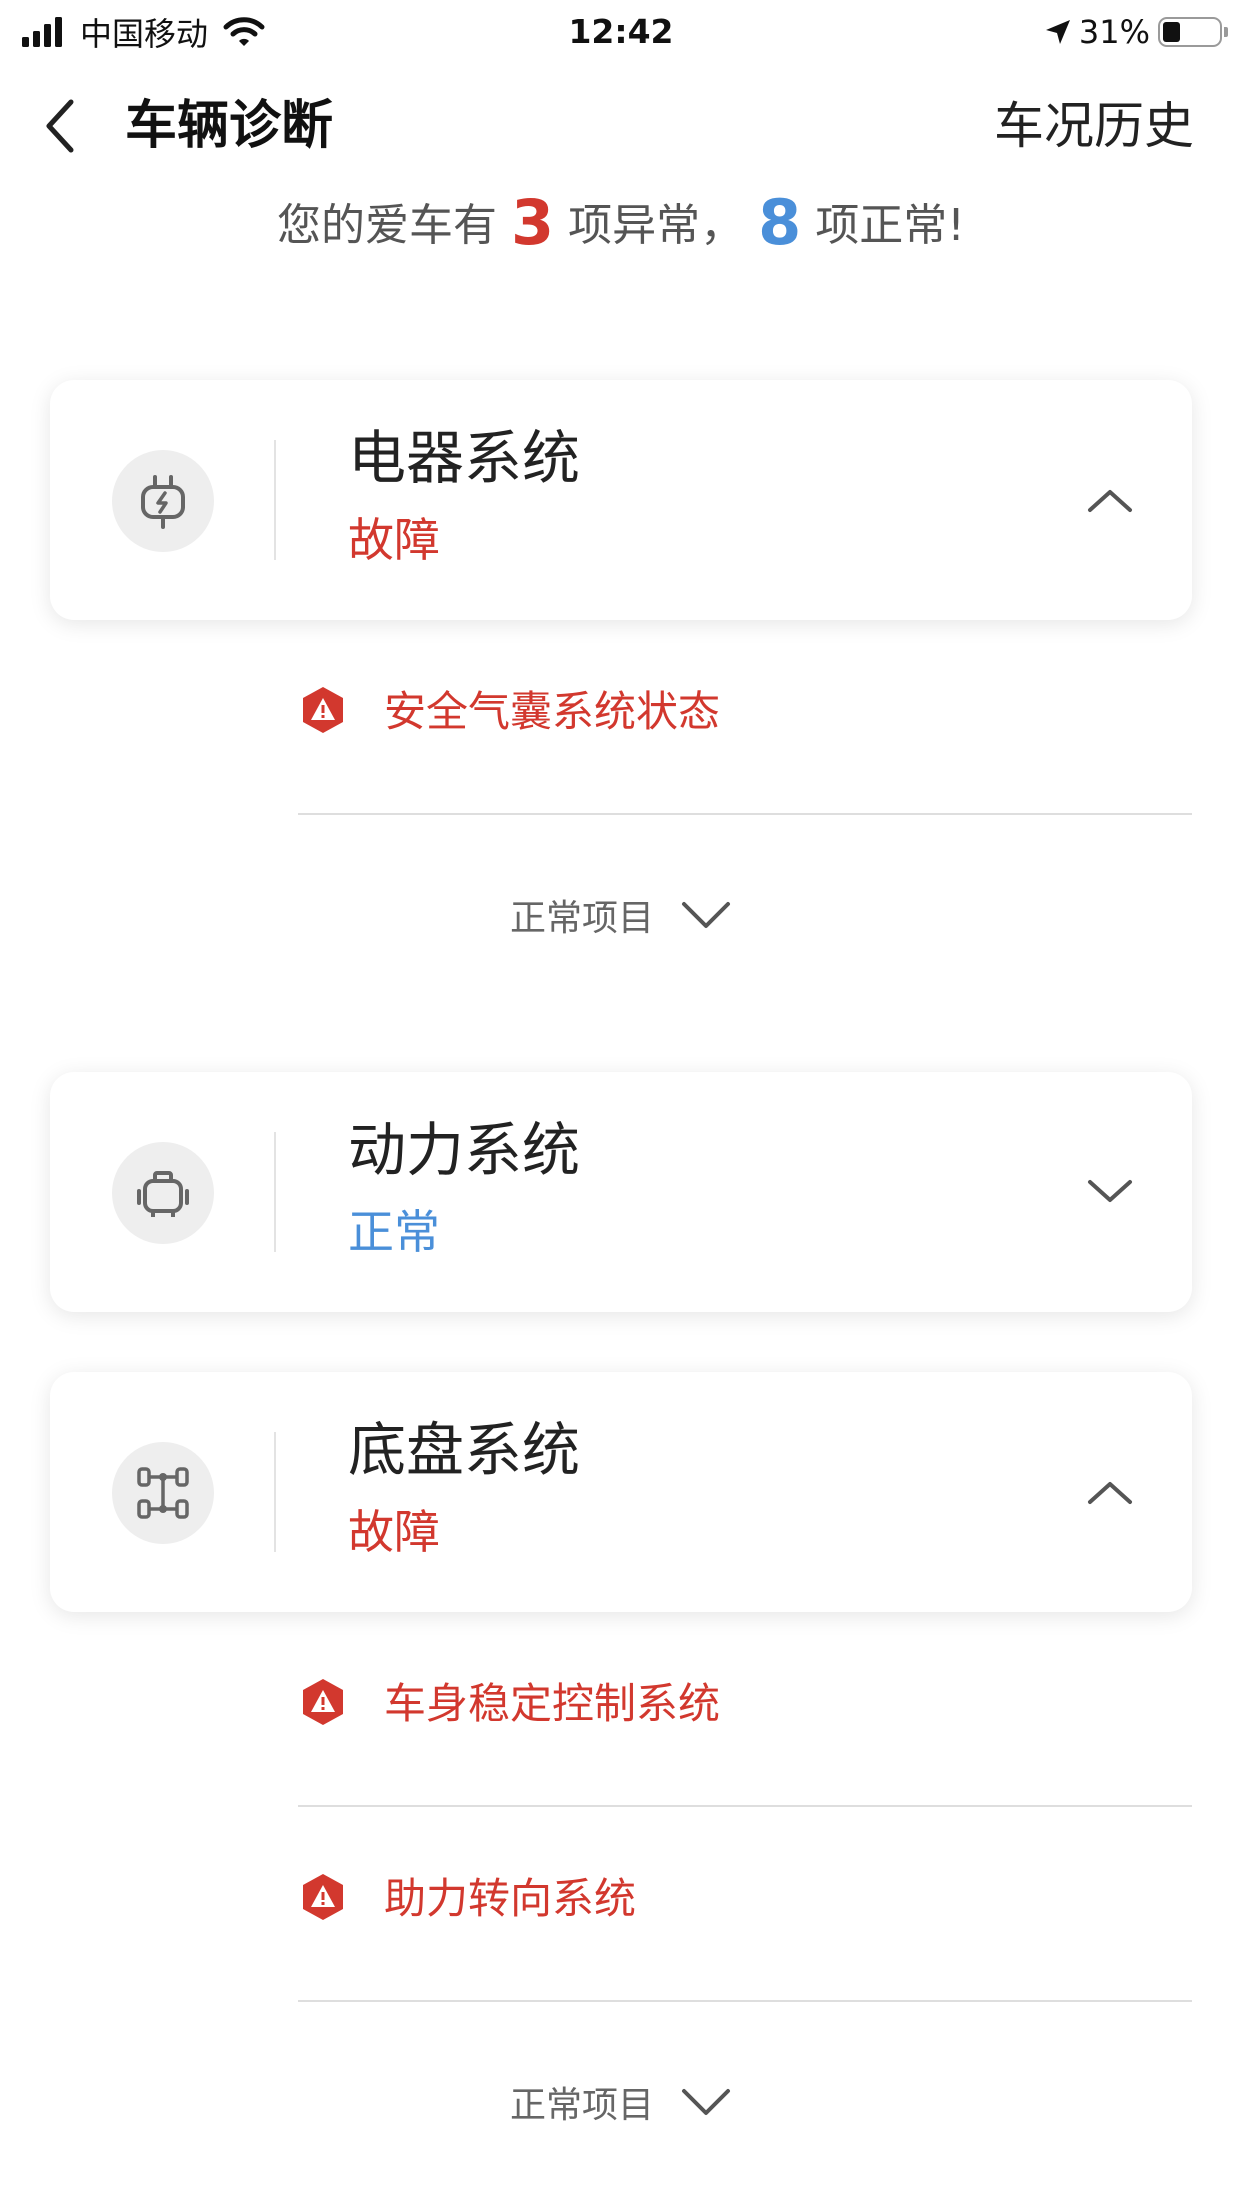  What do you see at coordinates (1114, 32) in the screenshot?
I see `battery-percentage: 31%` at bounding box center [1114, 32].